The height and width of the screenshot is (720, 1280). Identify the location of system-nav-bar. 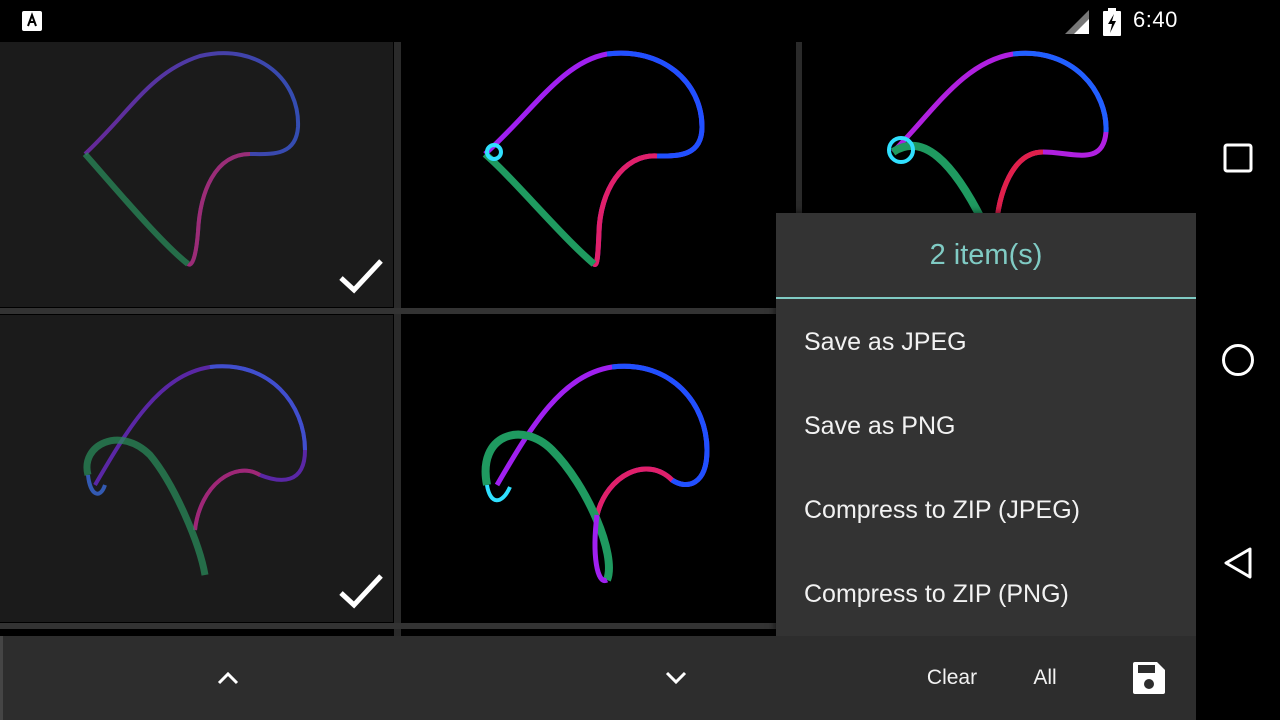
(1238, 360).